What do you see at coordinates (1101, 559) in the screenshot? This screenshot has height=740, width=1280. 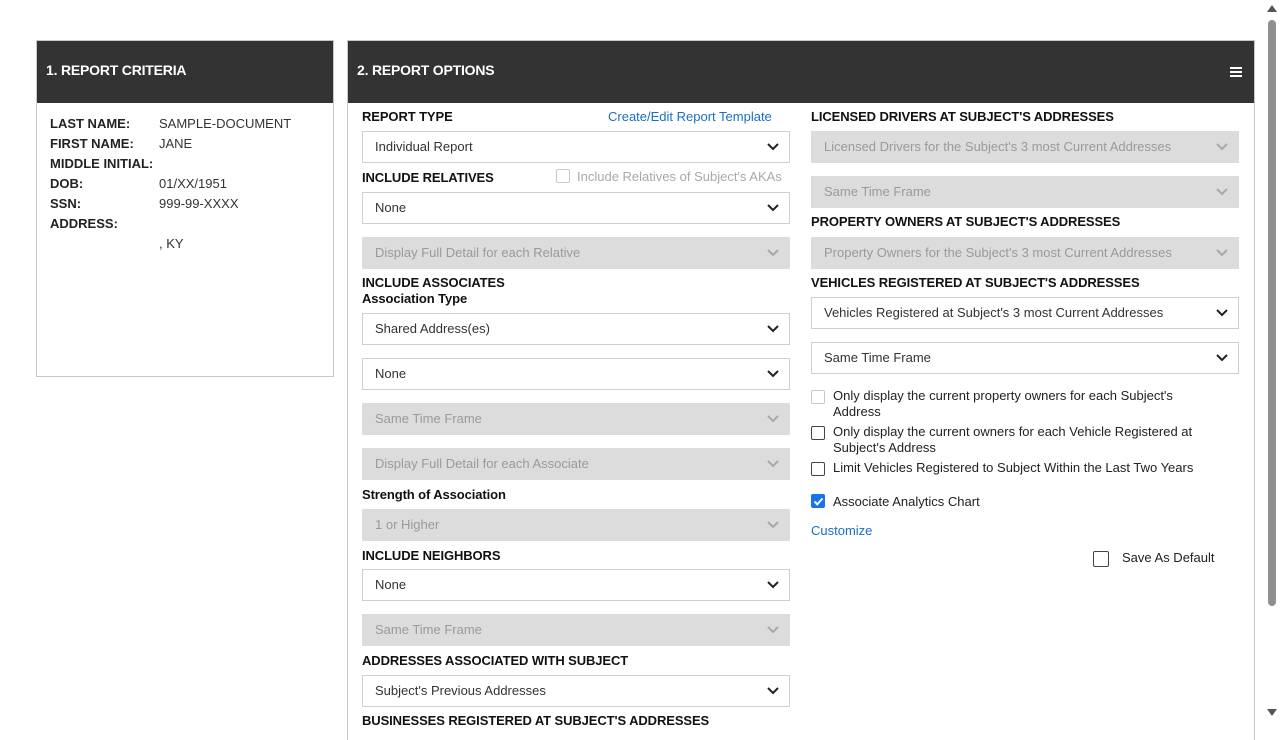 I see `save-as-default-checkbox` at bounding box center [1101, 559].